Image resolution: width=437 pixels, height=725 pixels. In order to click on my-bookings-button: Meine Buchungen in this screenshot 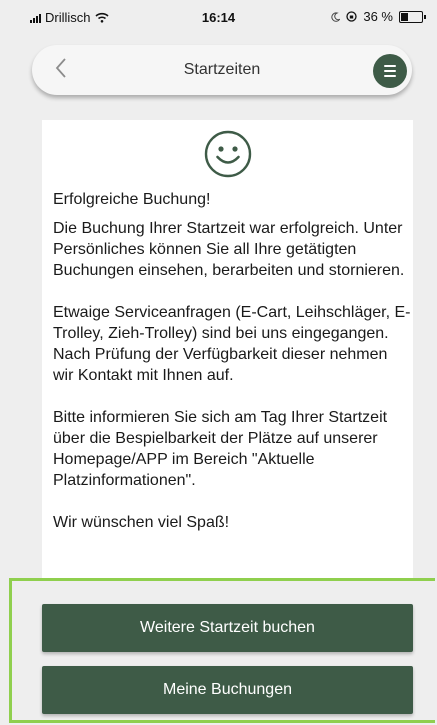, I will do `click(227, 690)`.